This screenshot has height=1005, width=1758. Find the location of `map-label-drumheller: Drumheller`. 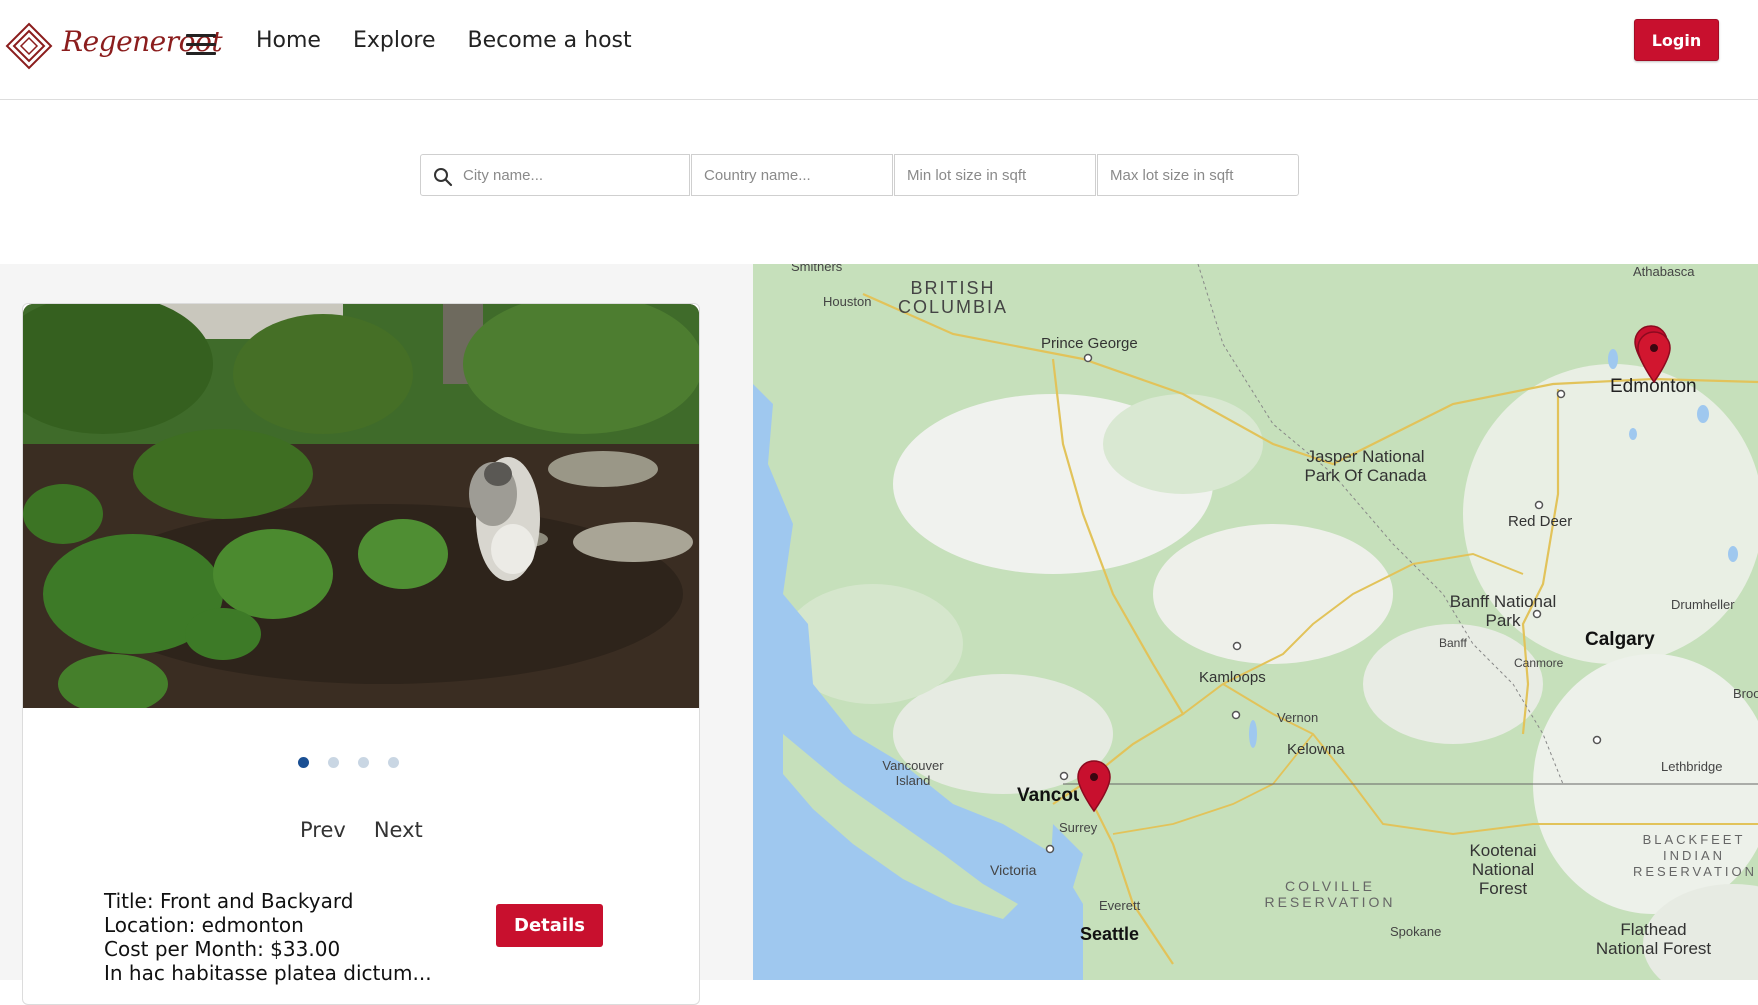

map-label-drumheller: Drumheller is located at coordinates (1703, 604).